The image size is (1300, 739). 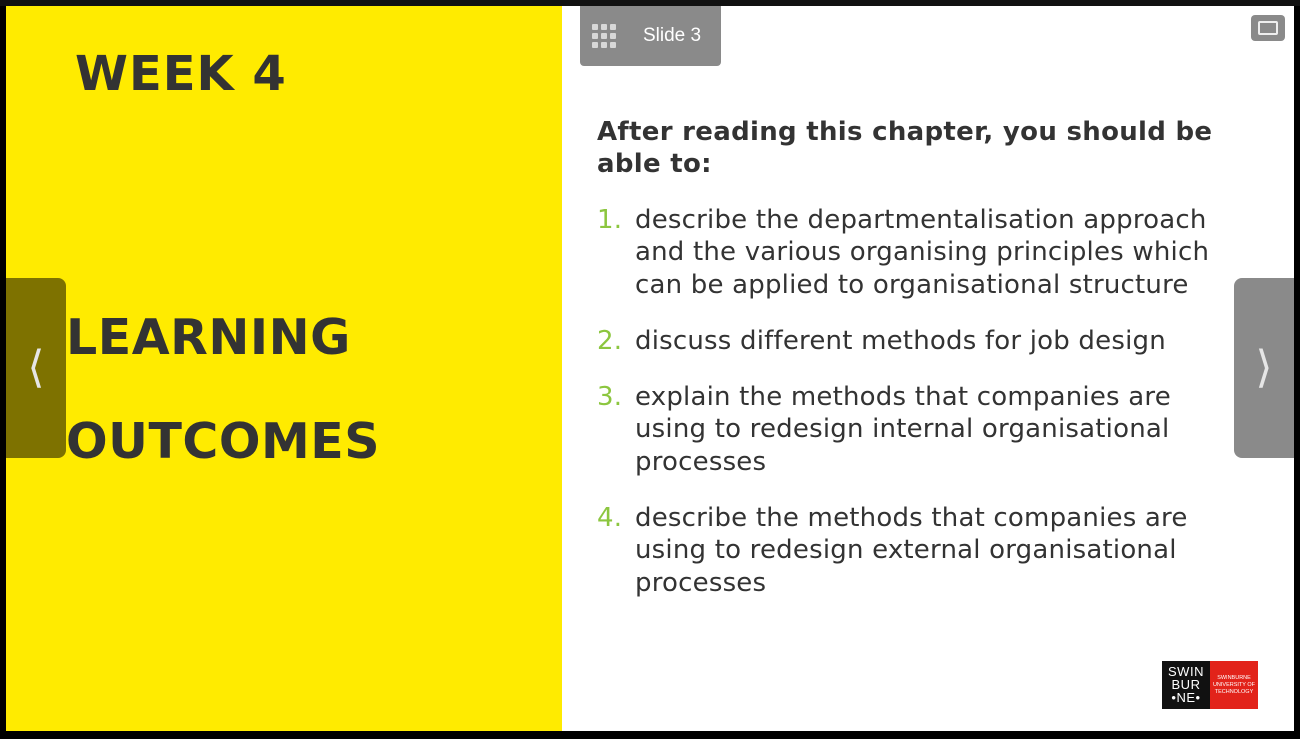 I want to click on window-toggle-icon, so click(x=1268, y=28).